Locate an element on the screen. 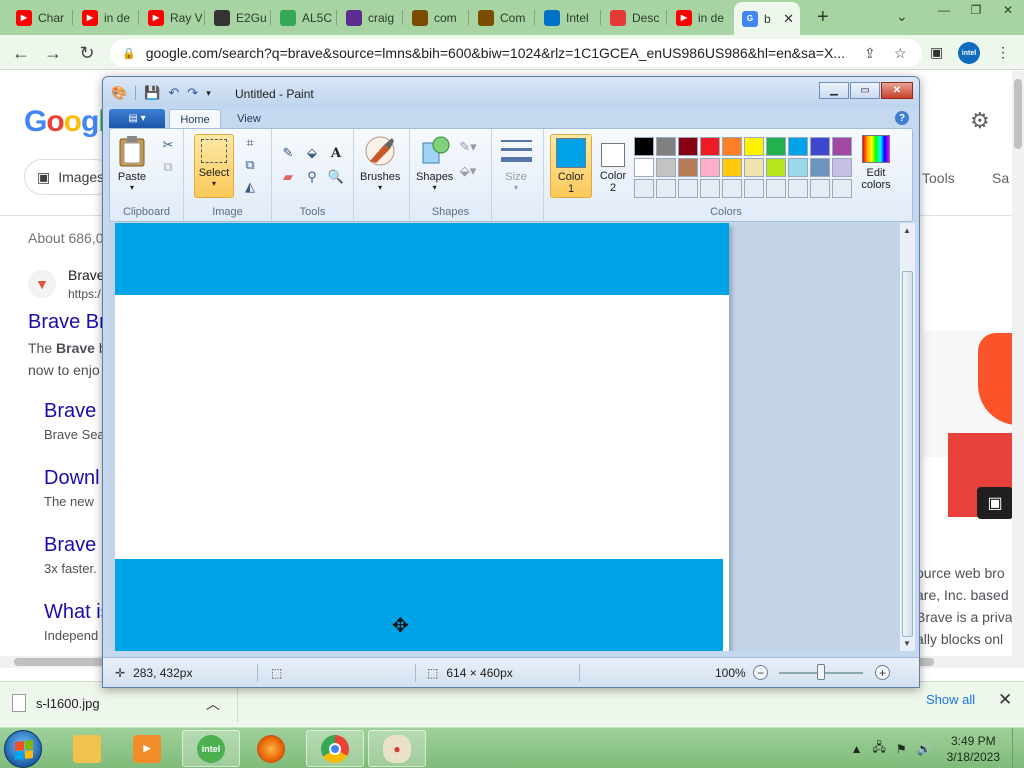 Image resolution: width=1024 pixels, height=768 pixels. cut-scissors-icon: ✂ is located at coordinates (168, 145).